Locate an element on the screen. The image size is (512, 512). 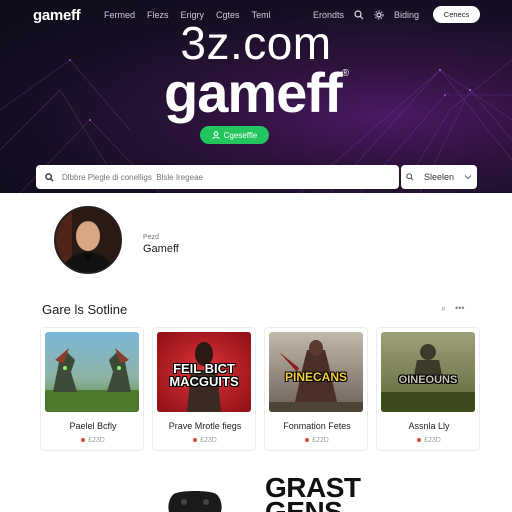
search-input is located at coordinates (222, 177).